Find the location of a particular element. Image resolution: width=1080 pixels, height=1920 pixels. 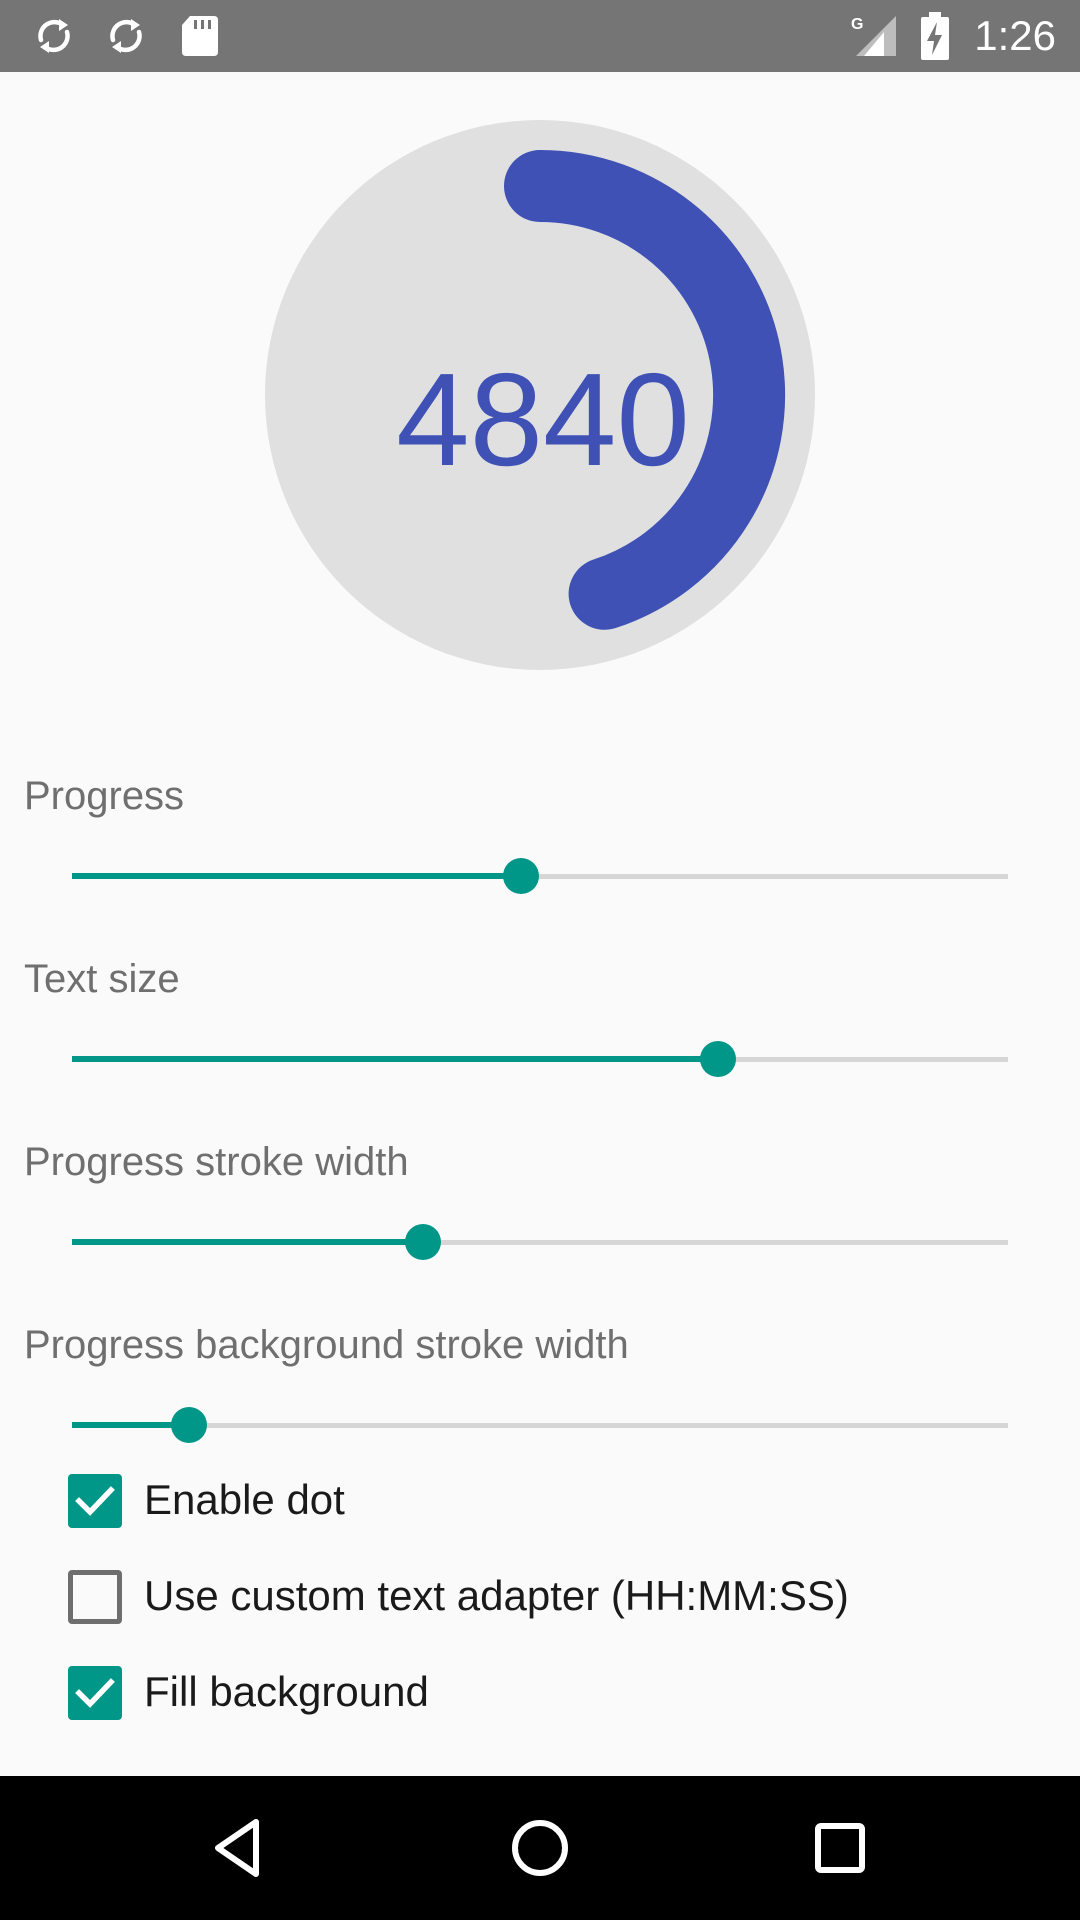

progress-background-stroke-width-slider is located at coordinates (540, 1425).